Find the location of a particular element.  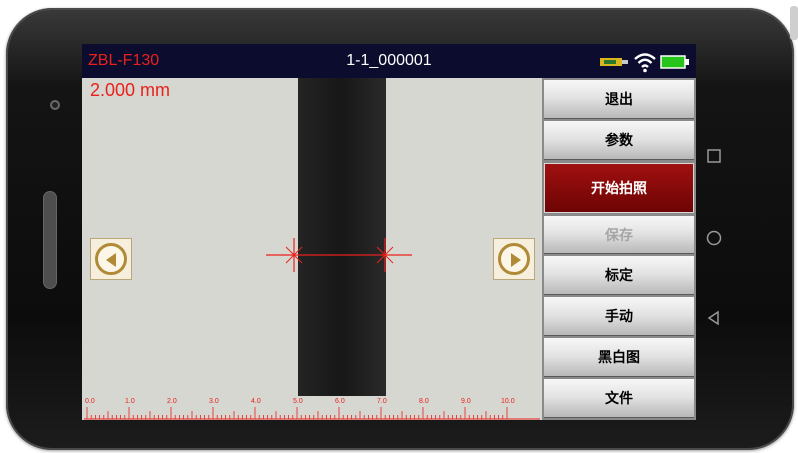

next-button is located at coordinates (514, 259).